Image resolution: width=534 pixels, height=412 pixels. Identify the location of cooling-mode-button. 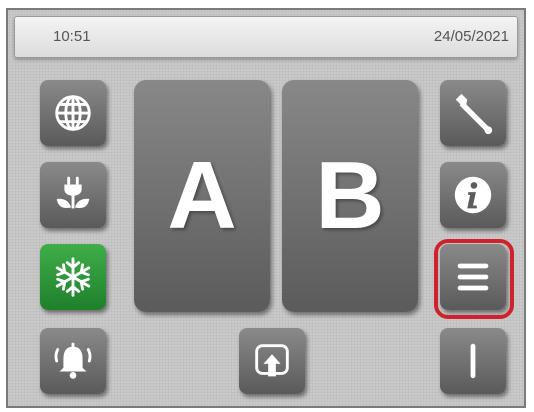
(73, 277).